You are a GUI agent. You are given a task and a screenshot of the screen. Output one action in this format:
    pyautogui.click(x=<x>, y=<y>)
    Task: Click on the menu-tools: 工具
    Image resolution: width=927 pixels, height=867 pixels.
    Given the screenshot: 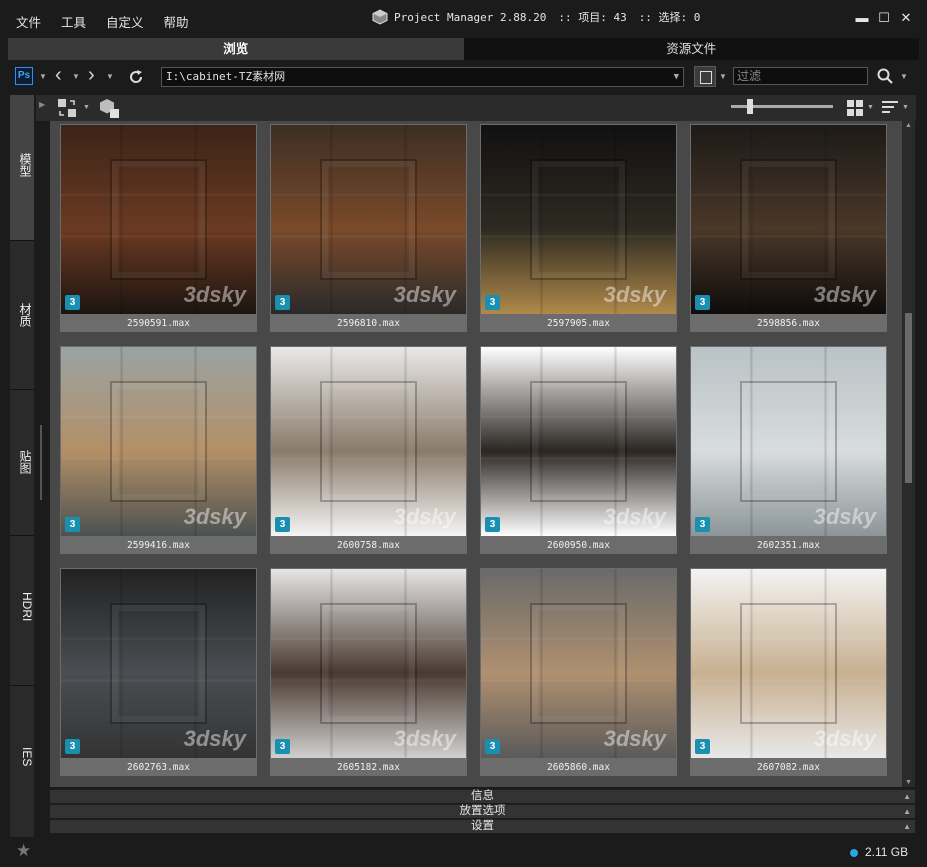 What is the action you would take?
    pyautogui.click(x=73, y=21)
    